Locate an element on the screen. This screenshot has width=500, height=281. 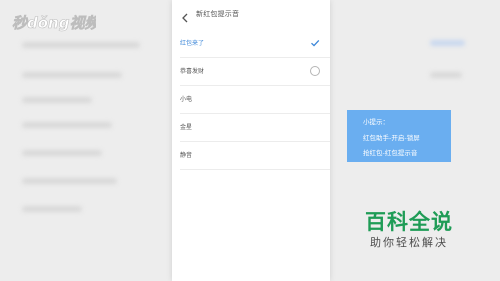
list-item-option-2: 恭喜发财 is located at coordinates (255, 72).